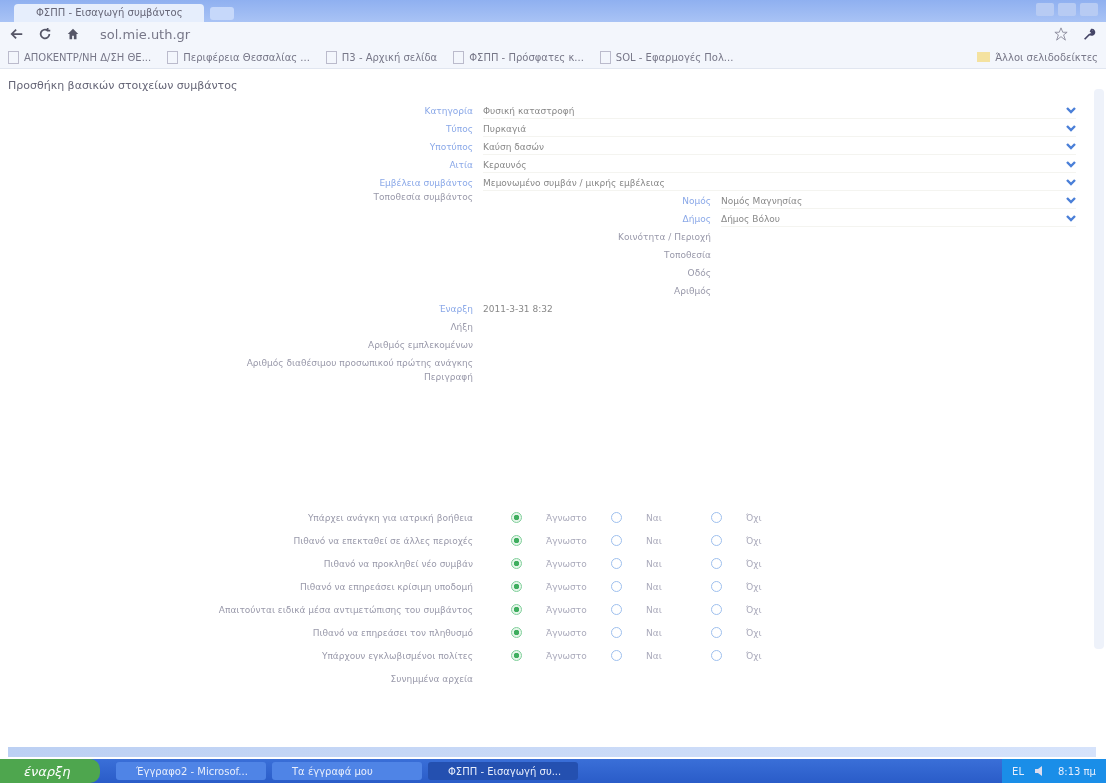 This screenshot has height=783, width=1106. Describe the element at coordinates (1076, 771) in the screenshot. I see `clock: 8:13 πμ` at that location.